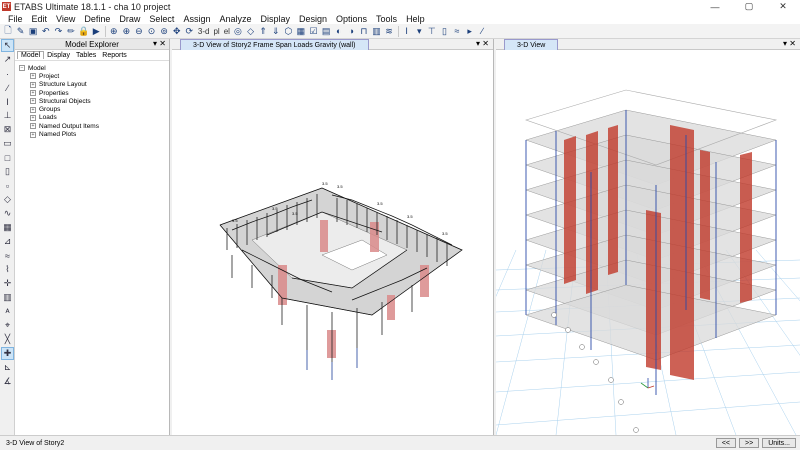 The image size is (800, 450). What do you see at coordinates (7, 143) in the screenshot?
I see `draw-floor-icon: ▭` at bounding box center [7, 143].